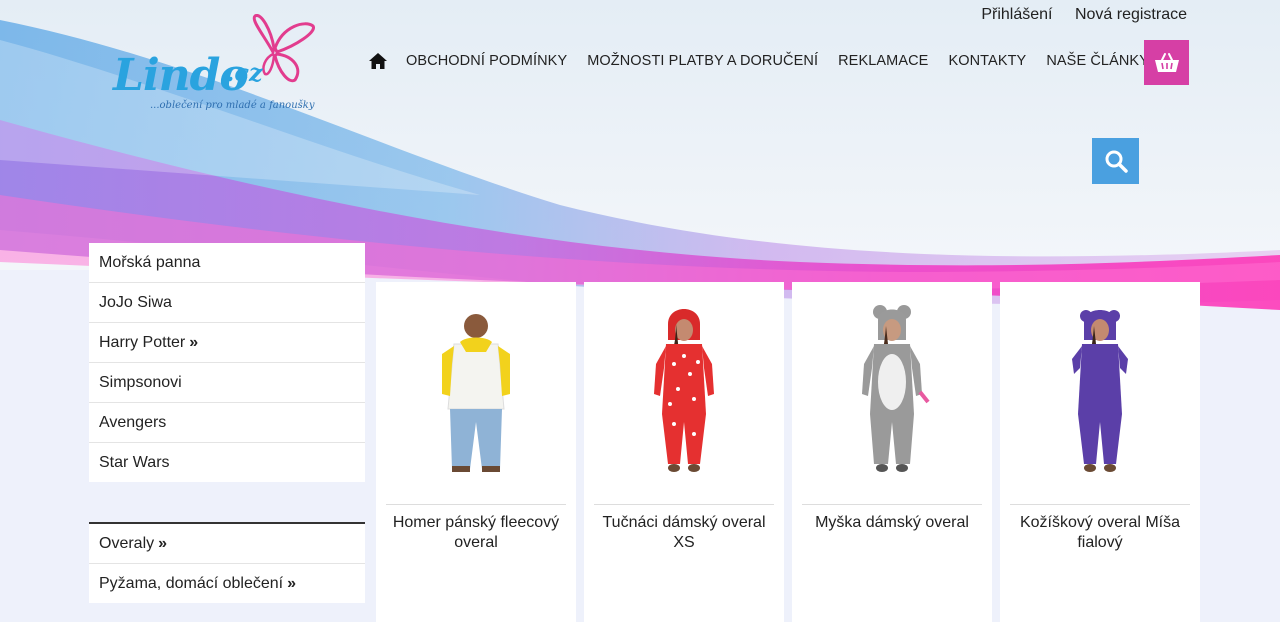  I want to click on product-card: Kožíškový overal Míša fialový, so click(1100, 452).